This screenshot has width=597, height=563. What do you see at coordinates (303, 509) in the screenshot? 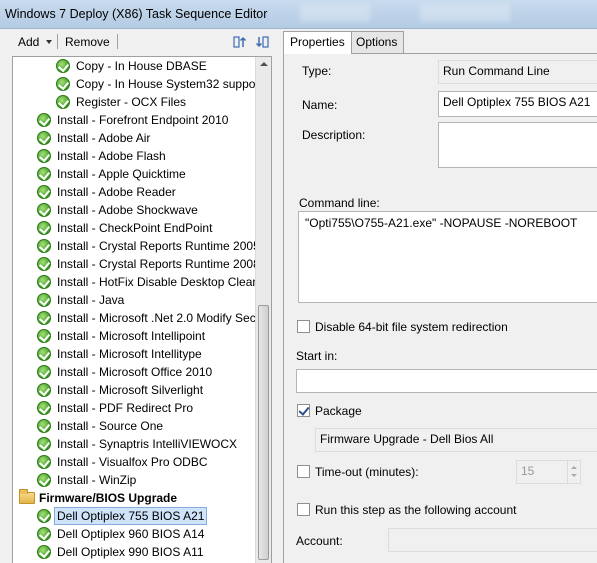
I see `run-as-checkbox` at bounding box center [303, 509].